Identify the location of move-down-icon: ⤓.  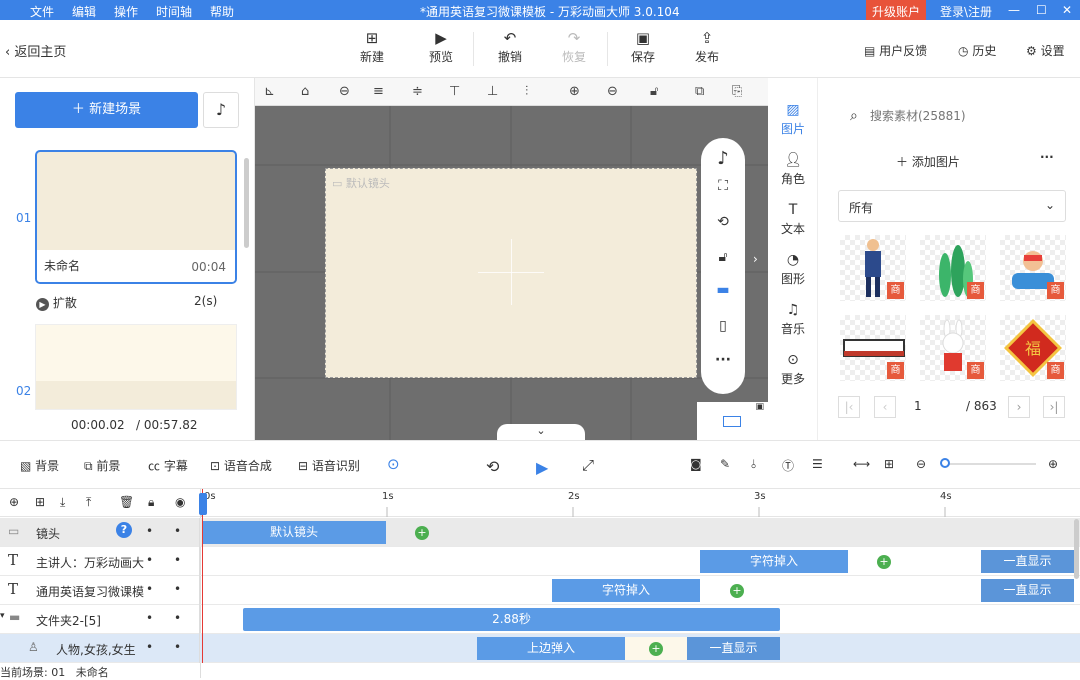
(62, 502).